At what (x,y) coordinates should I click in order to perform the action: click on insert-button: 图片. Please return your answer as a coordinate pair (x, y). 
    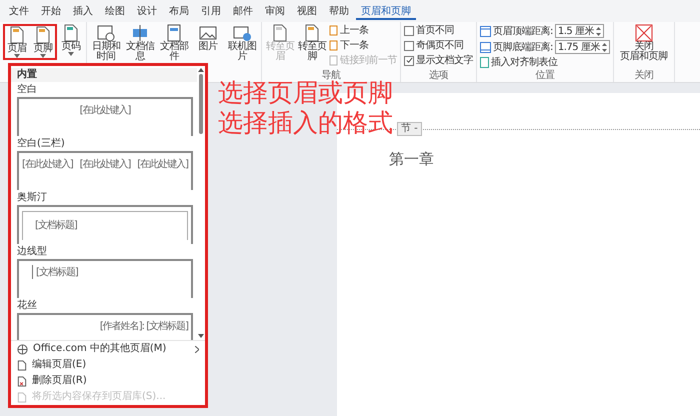
    Looking at the image, I should click on (208, 38).